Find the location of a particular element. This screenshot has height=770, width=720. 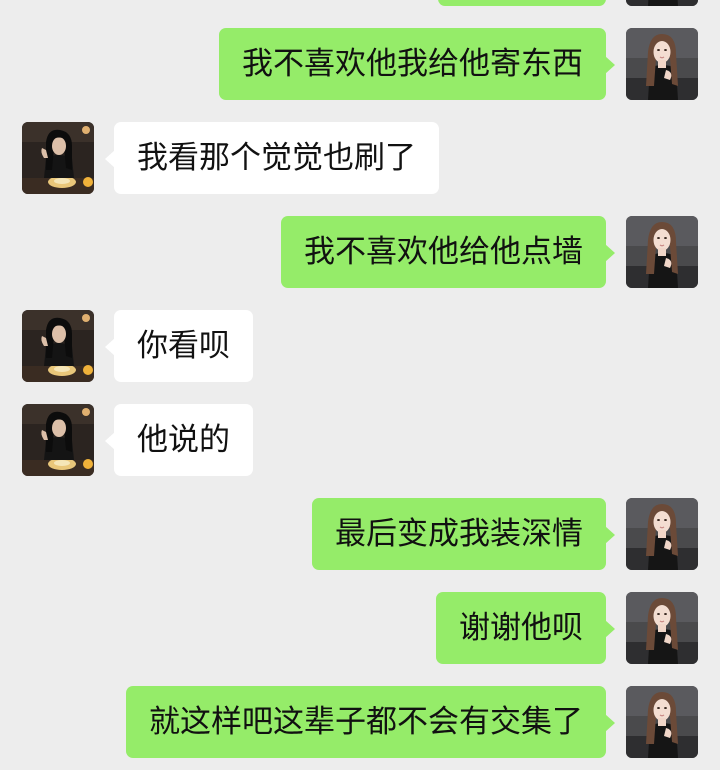

message-text: 谢谢他呗 is located at coordinates (521, 628).